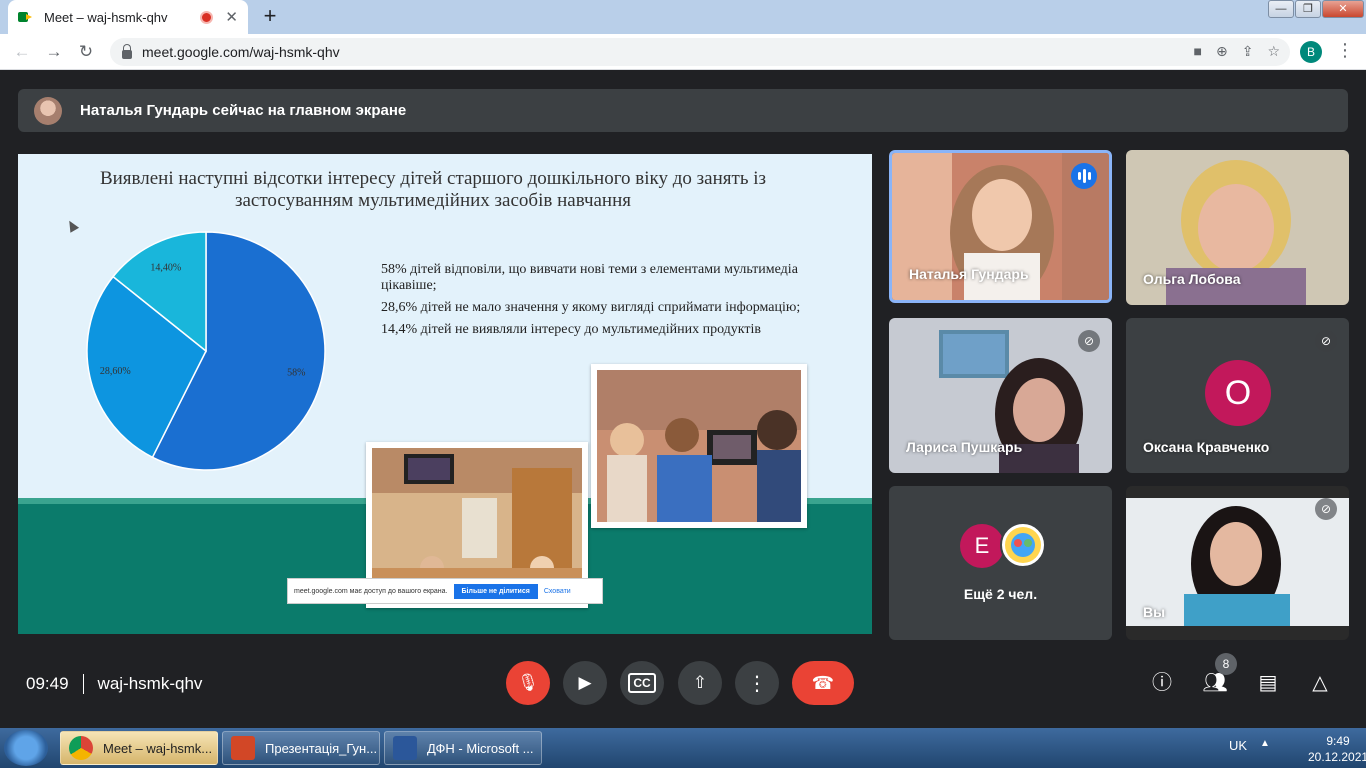  Describe the element at coordinates (206, 351) in the screenshot. I see `pie-chart: 58% 28,60% 14,40%` at that location.